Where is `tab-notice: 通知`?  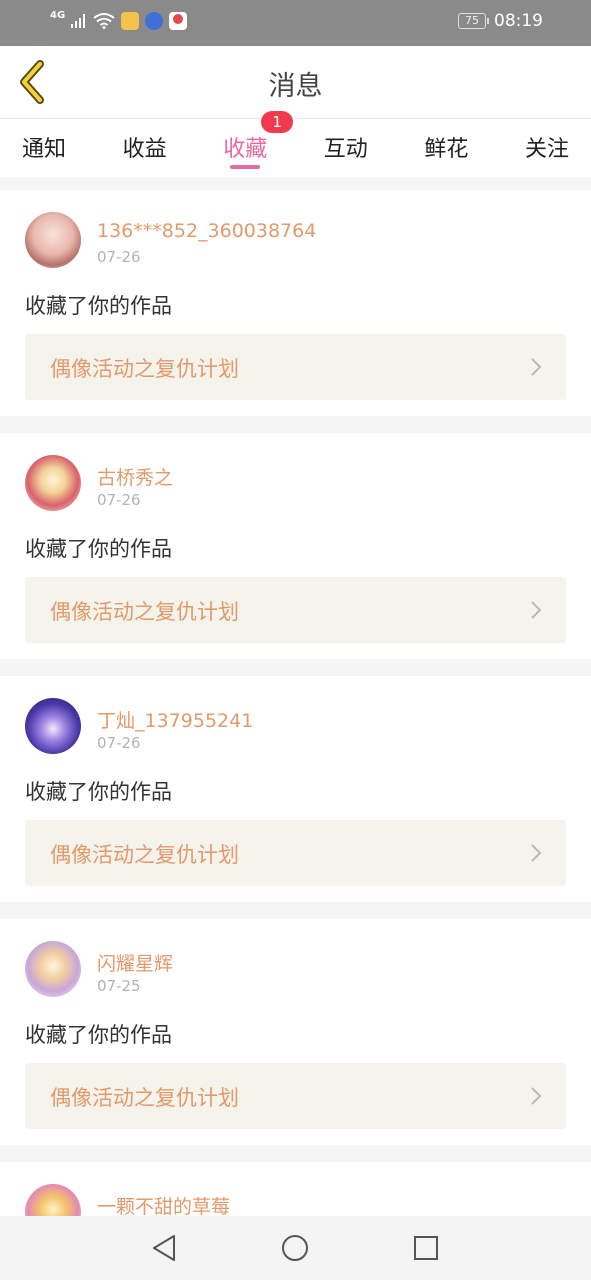 tab-notice: 通知 is located at coordinates (44, 148).